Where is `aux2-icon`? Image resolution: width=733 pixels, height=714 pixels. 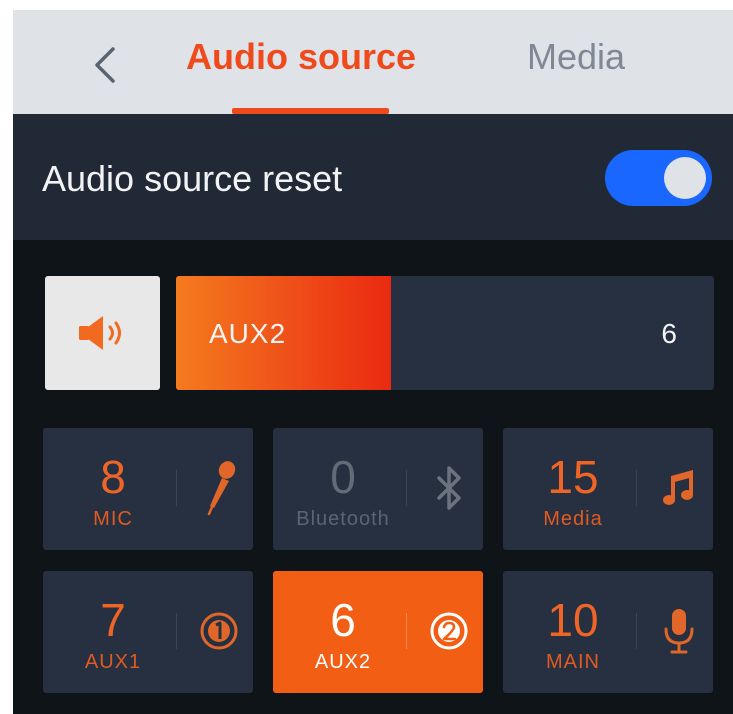
aux2-icon is located at coordinates (449, 631).